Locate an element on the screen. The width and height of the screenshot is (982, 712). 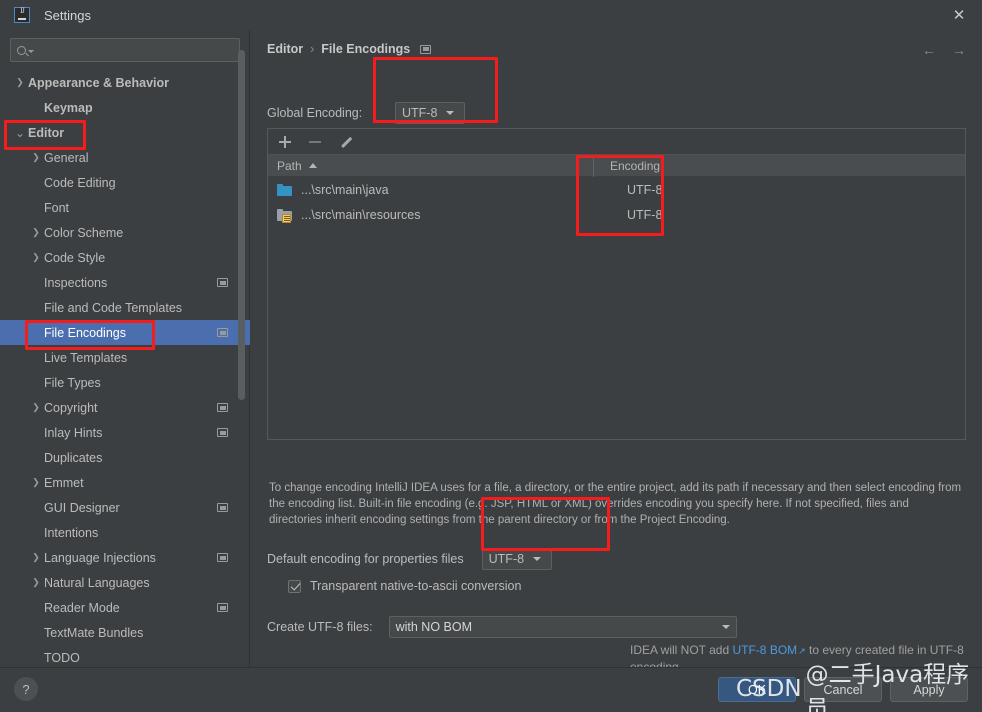
search-input is located at coordinates (138, 50).